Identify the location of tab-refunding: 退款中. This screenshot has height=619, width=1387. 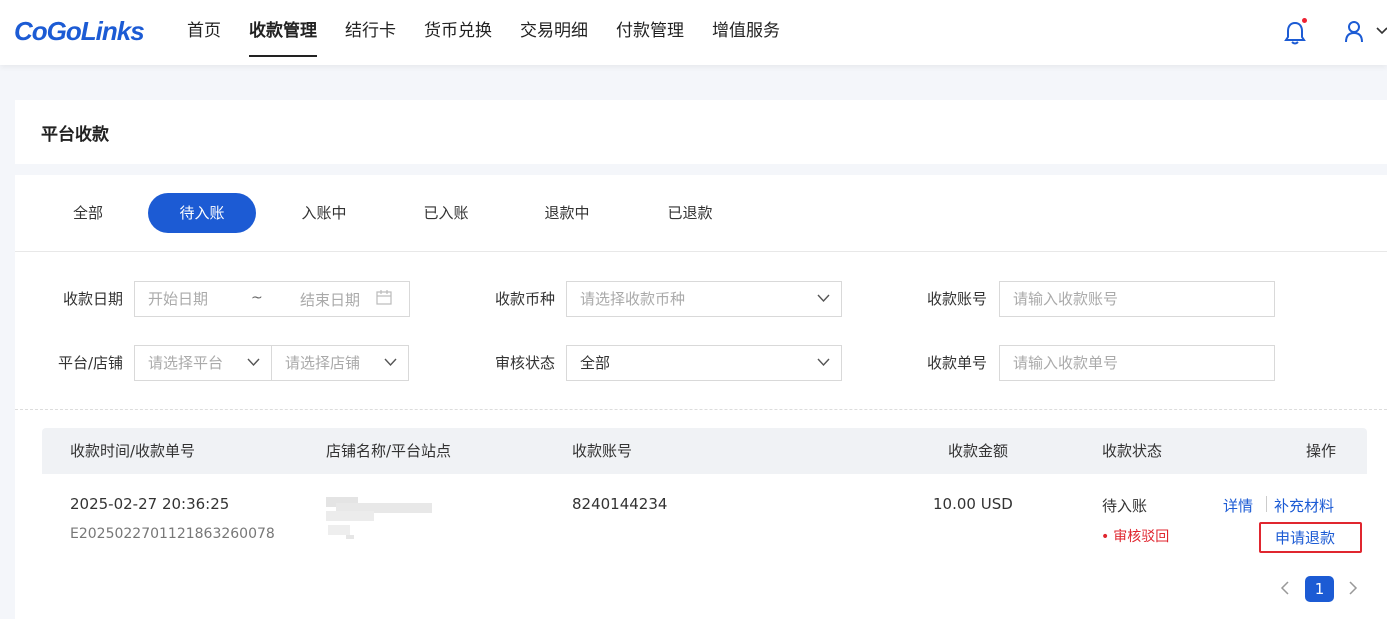
(567, 213).